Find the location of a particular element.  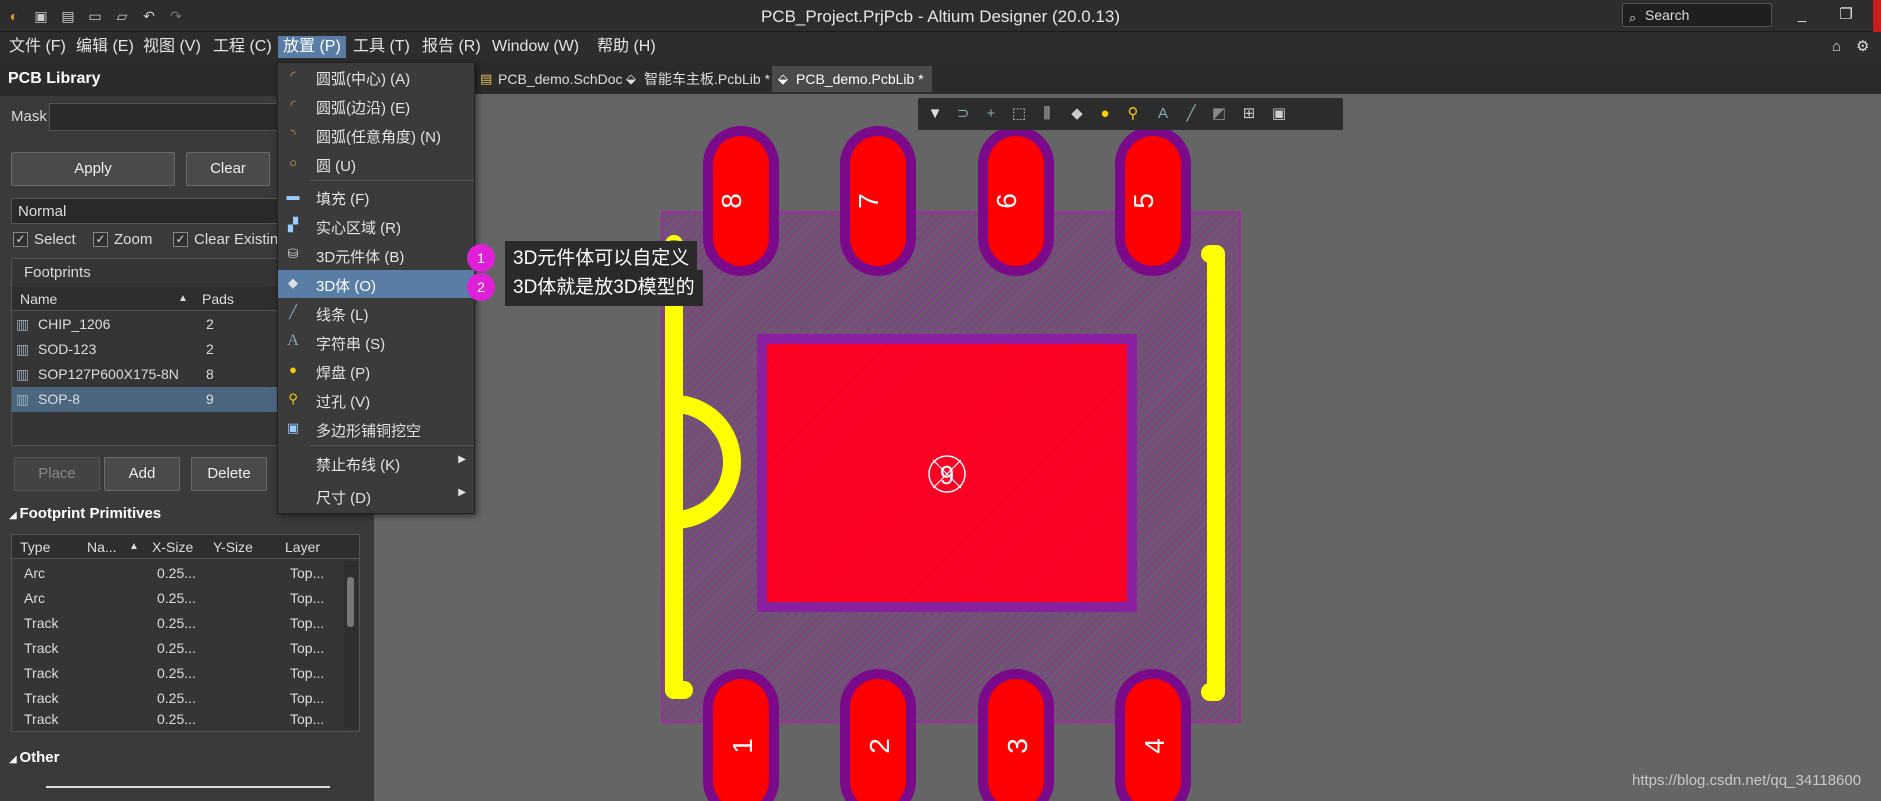

col-name: Name is located at coordinates (38, 299).